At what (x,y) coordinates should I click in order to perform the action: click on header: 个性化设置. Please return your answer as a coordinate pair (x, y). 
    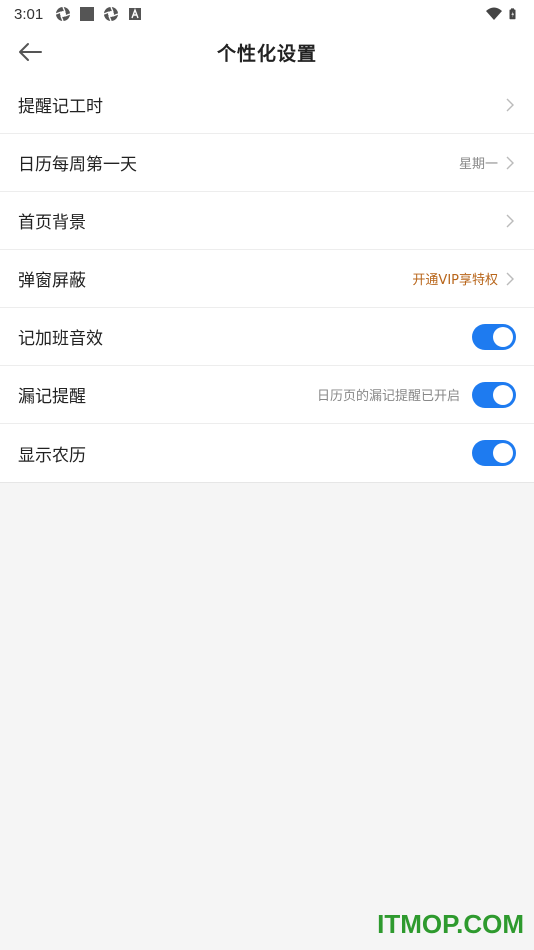
    Looking at the image, I should click on (267, 52).